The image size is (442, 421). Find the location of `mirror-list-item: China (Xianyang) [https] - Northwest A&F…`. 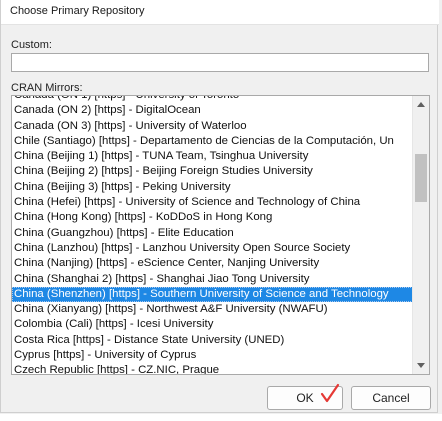

mirror-list-item: China (Xianyang) [https] - Northwest A&F… is located at coordinates (212, 309).